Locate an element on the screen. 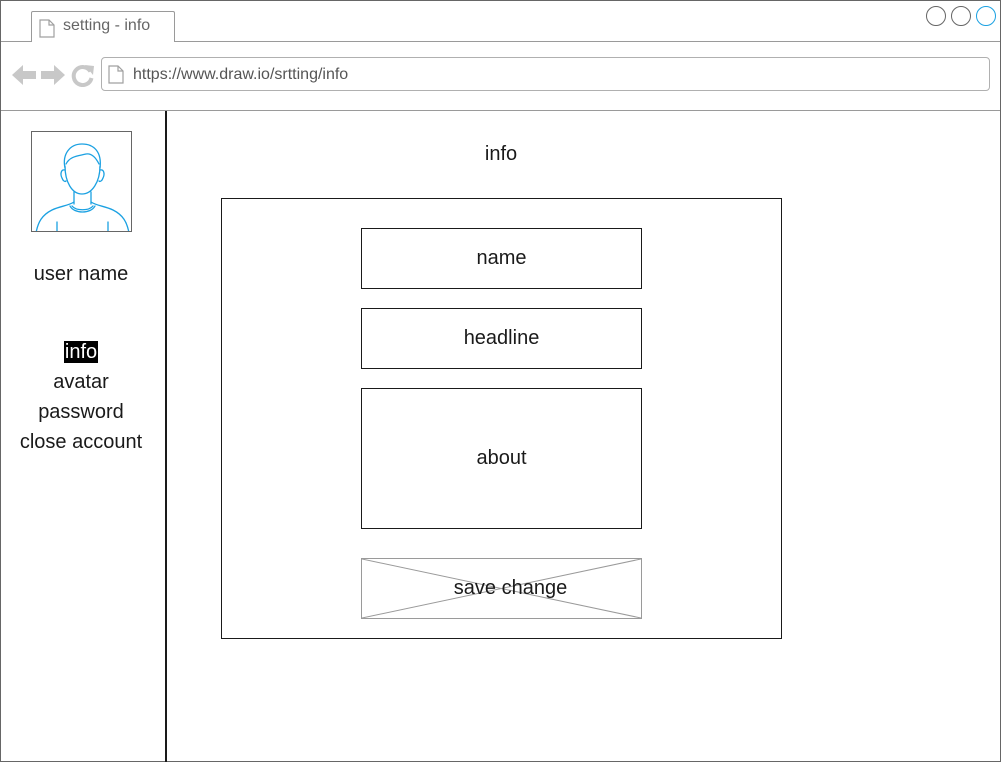 This screenshot has width=1001, height=762. user-avatar is located at coordinates (81, 181).